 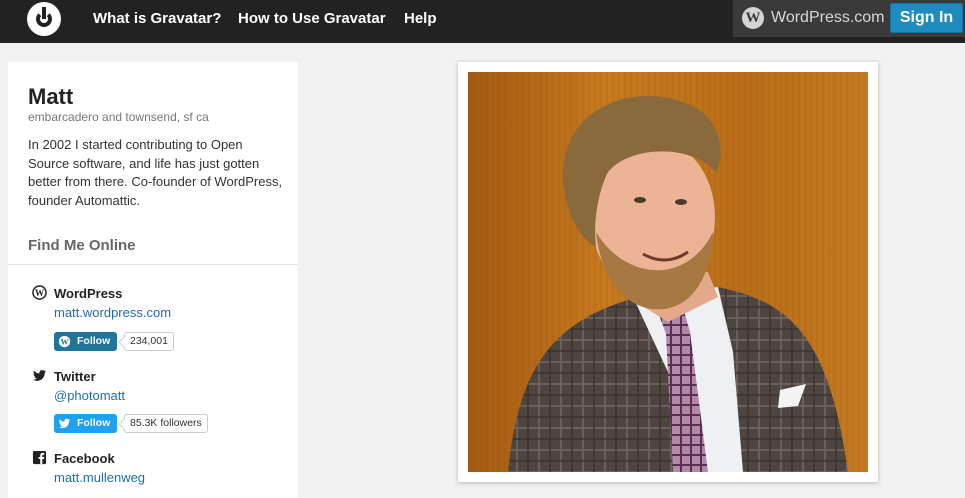 What do you see at coordinates (39, 457) in the screenshot?
I see `facebook-icon` at bounding box center [39, 457].